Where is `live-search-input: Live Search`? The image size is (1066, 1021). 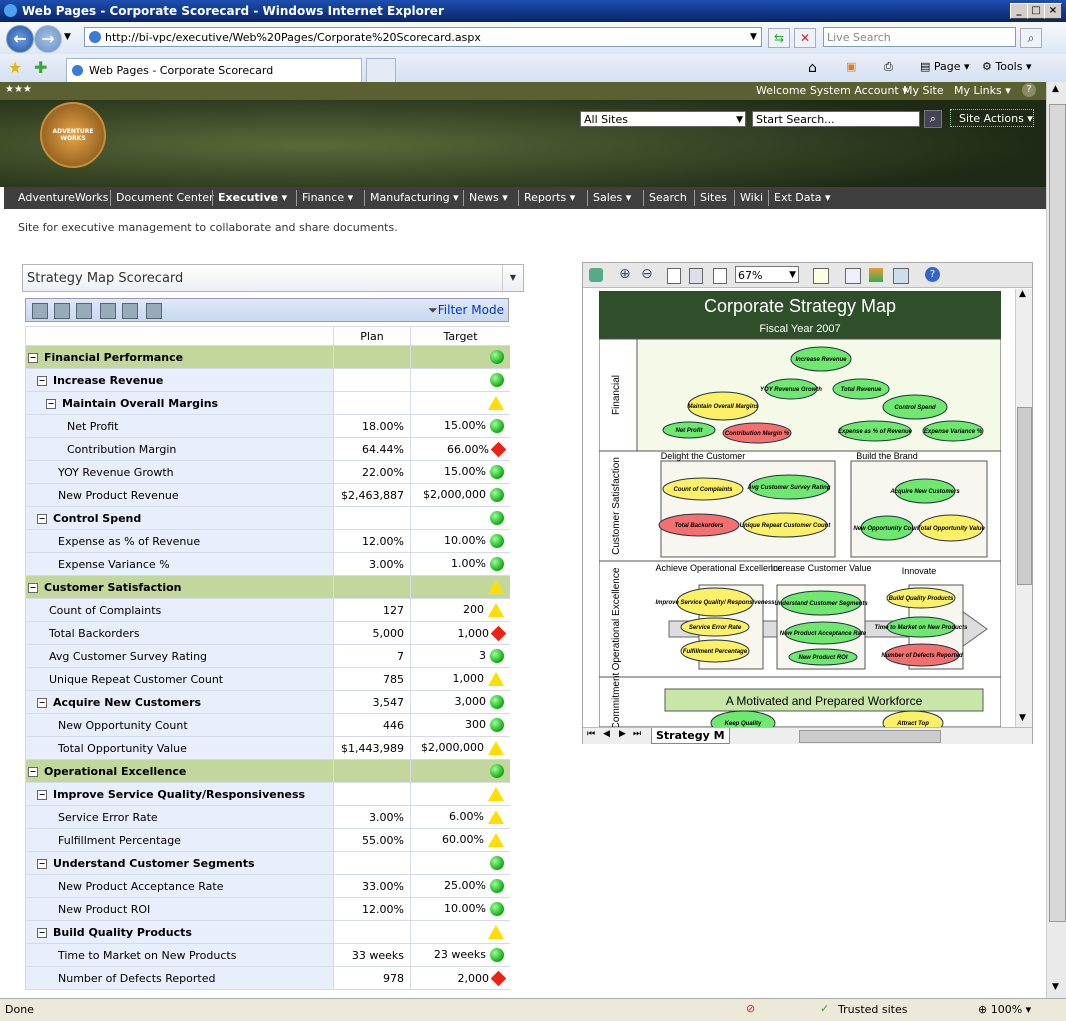
live-search-input: Live Search is located at coordinates (919, 37).